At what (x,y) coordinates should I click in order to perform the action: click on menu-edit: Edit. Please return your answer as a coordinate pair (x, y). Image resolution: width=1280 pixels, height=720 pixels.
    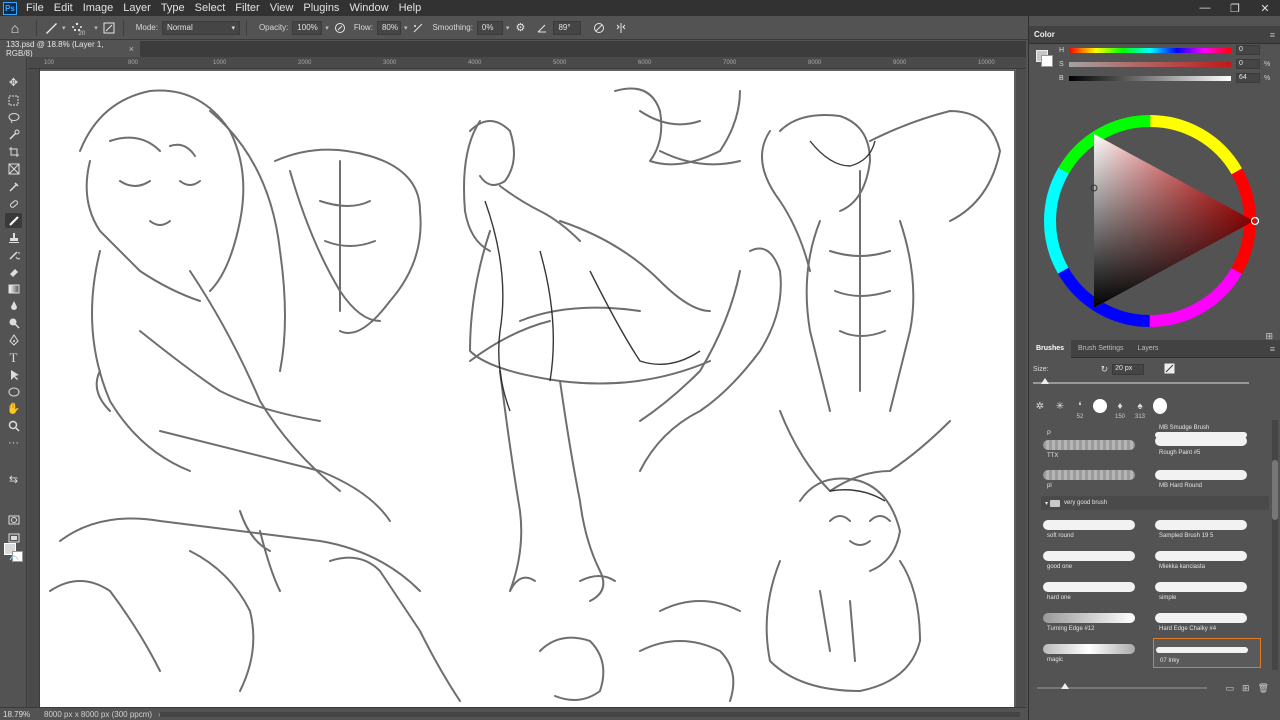
    Looking at the image, I should click on (63, 8).